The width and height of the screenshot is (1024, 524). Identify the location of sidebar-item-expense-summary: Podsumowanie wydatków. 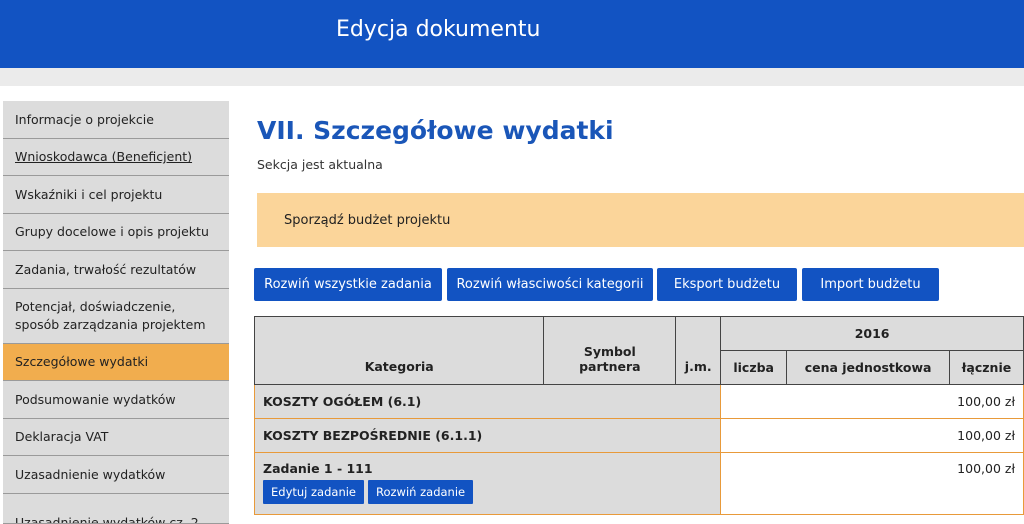
(116, 400).